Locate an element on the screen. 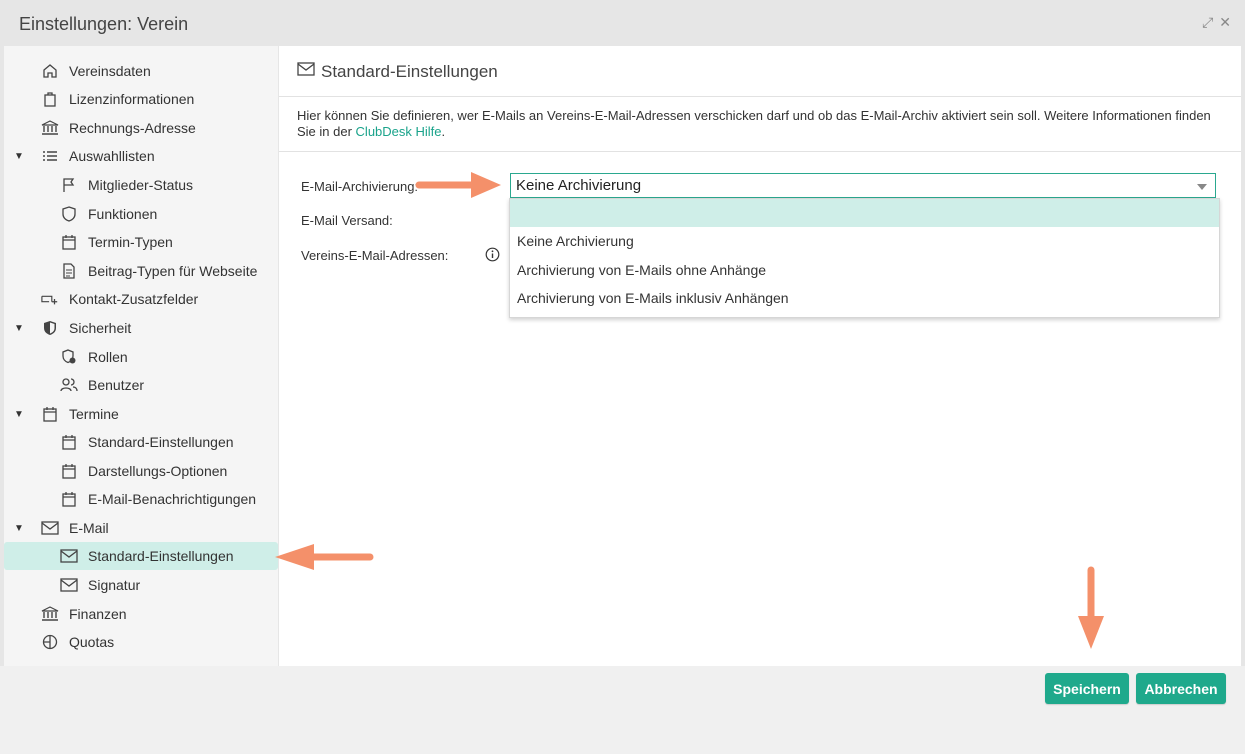 The image size is (1245, 754). dropdown-option-empty is located at coordinates (864, 213).